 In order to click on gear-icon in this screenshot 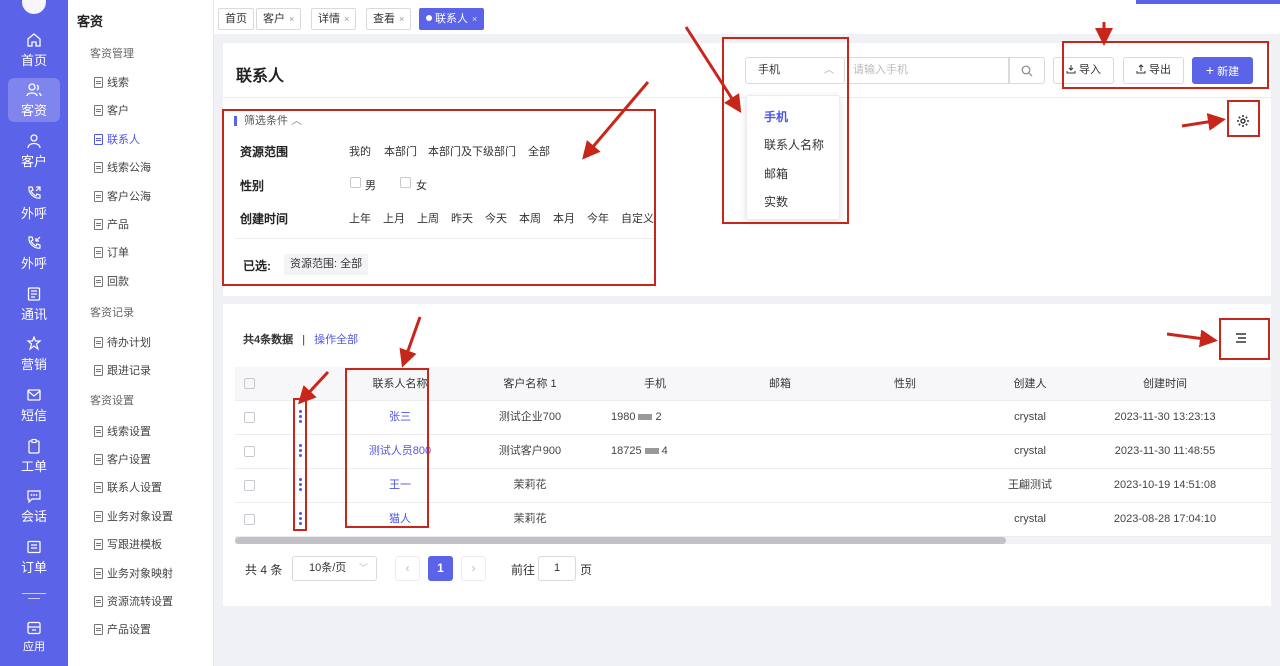, I will do `click(1243, 122)`.